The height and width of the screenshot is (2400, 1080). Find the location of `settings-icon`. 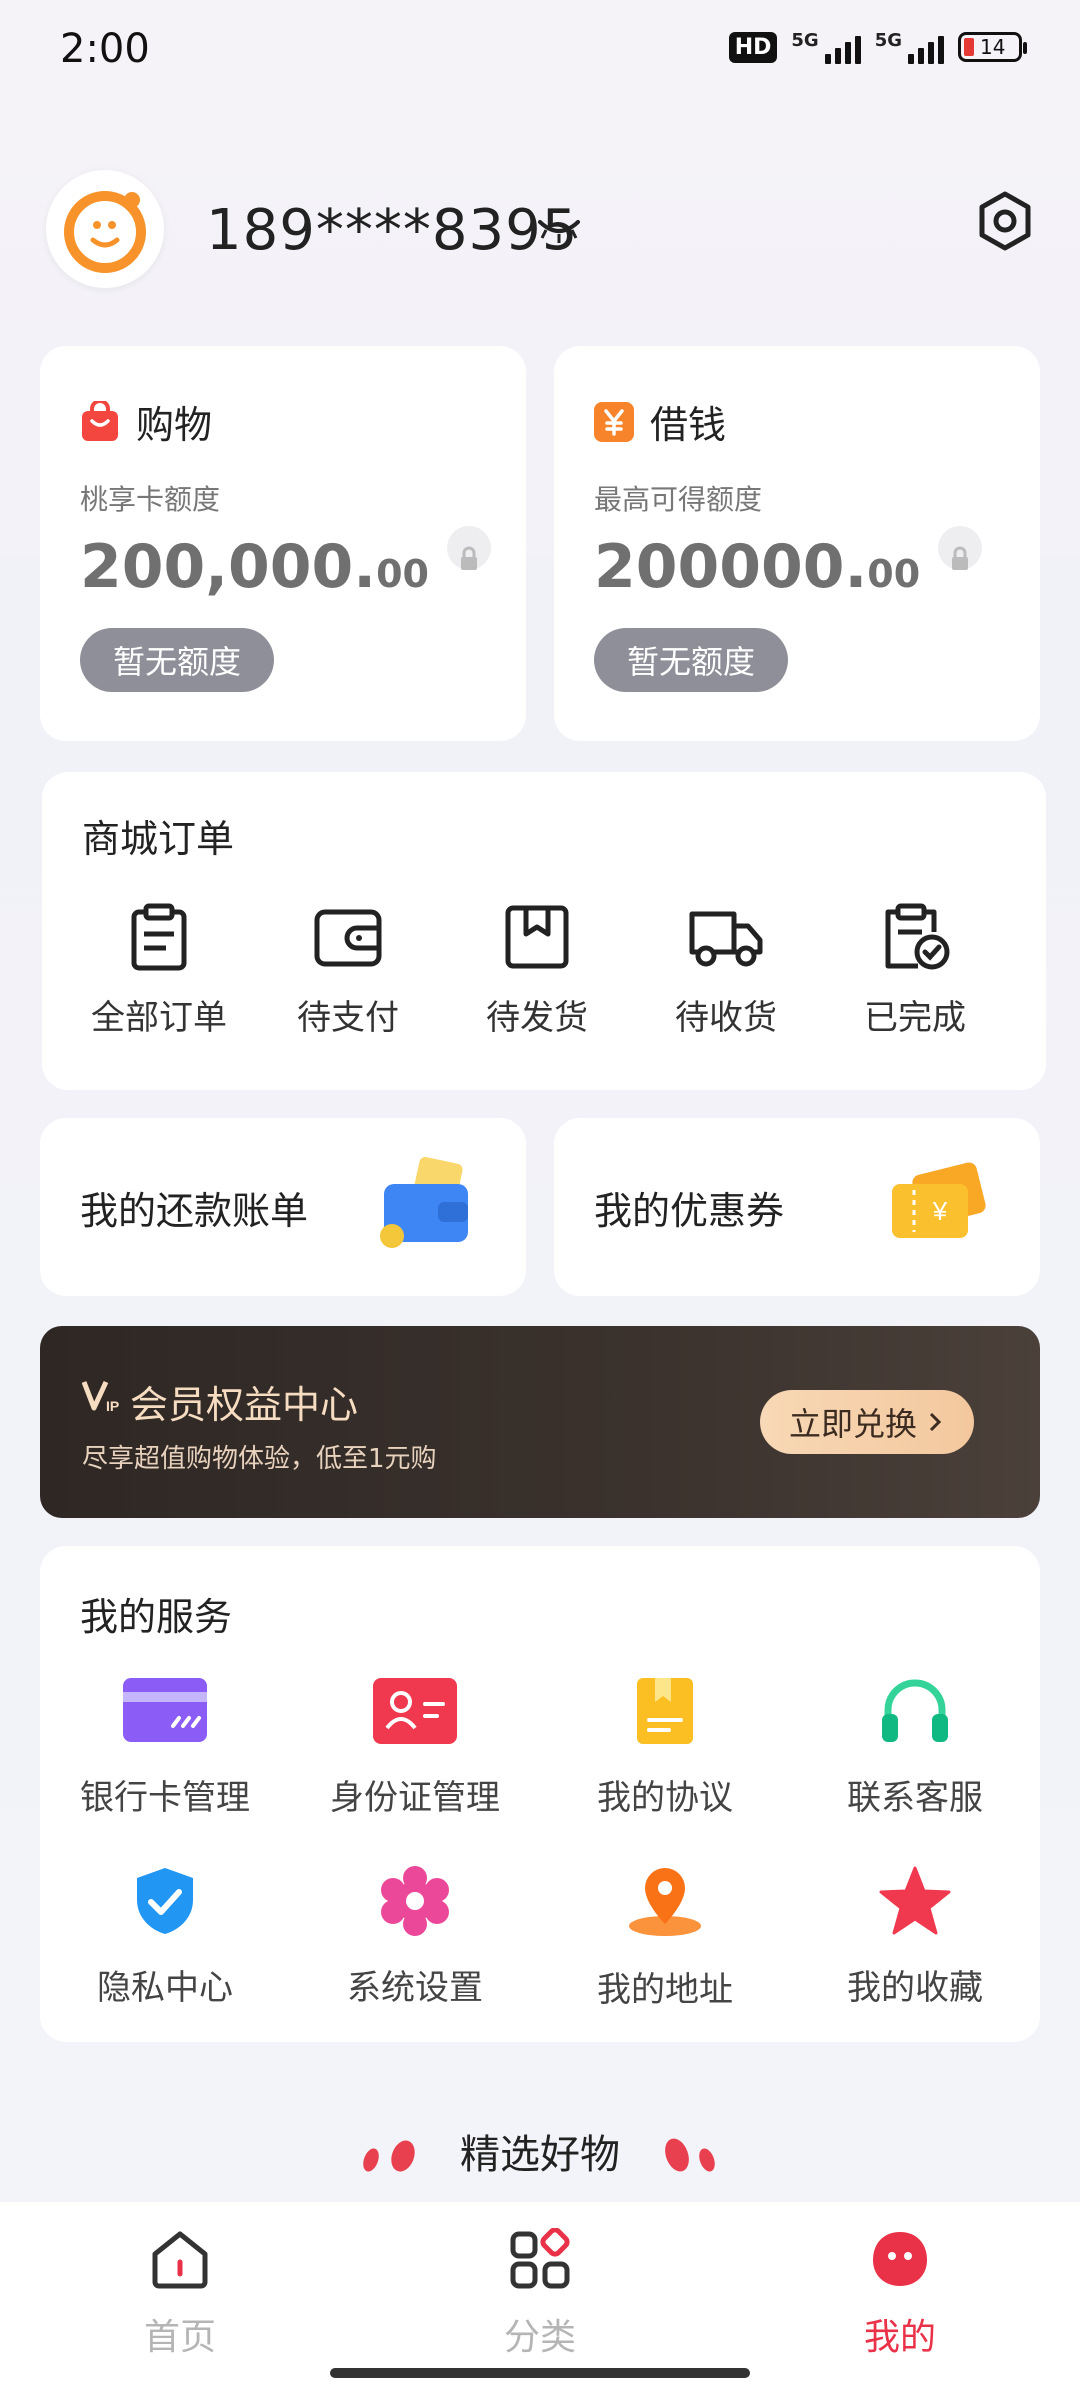

settings-icon is located at coordinates (1005, 221).